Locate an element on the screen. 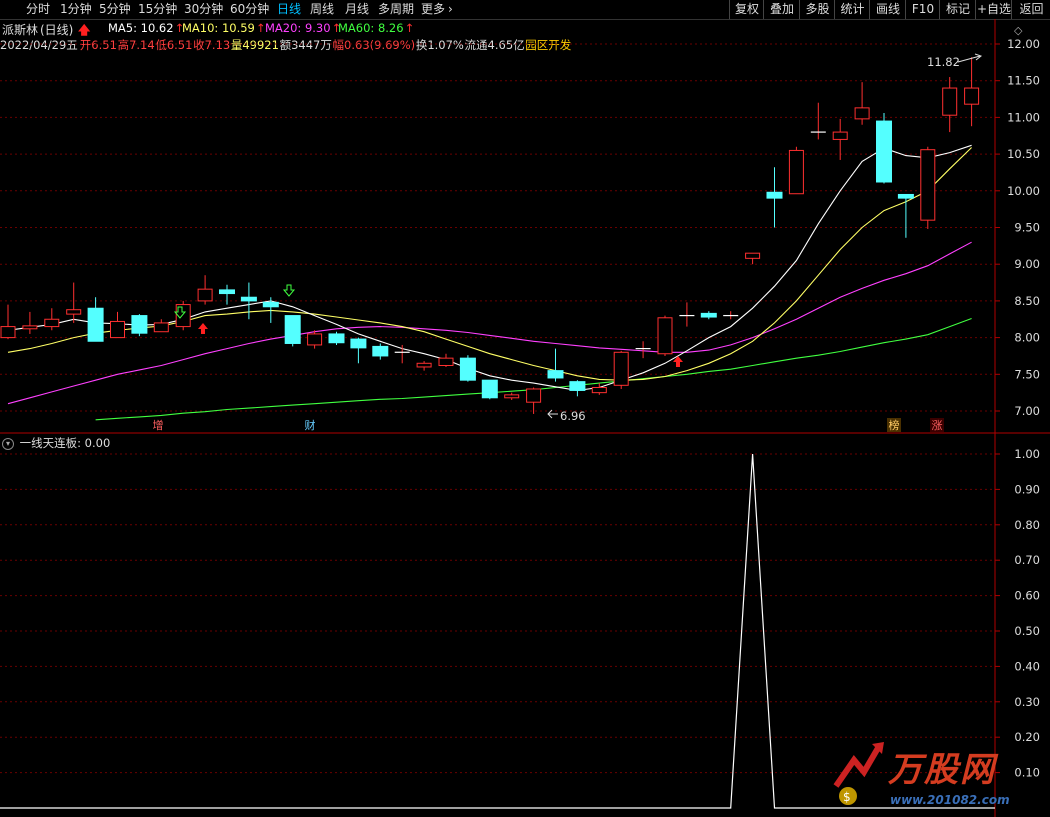 The width and height of the screenshot is (1050, 817). indicator-name: 一线天连板 is located at coordinates (49, 443).